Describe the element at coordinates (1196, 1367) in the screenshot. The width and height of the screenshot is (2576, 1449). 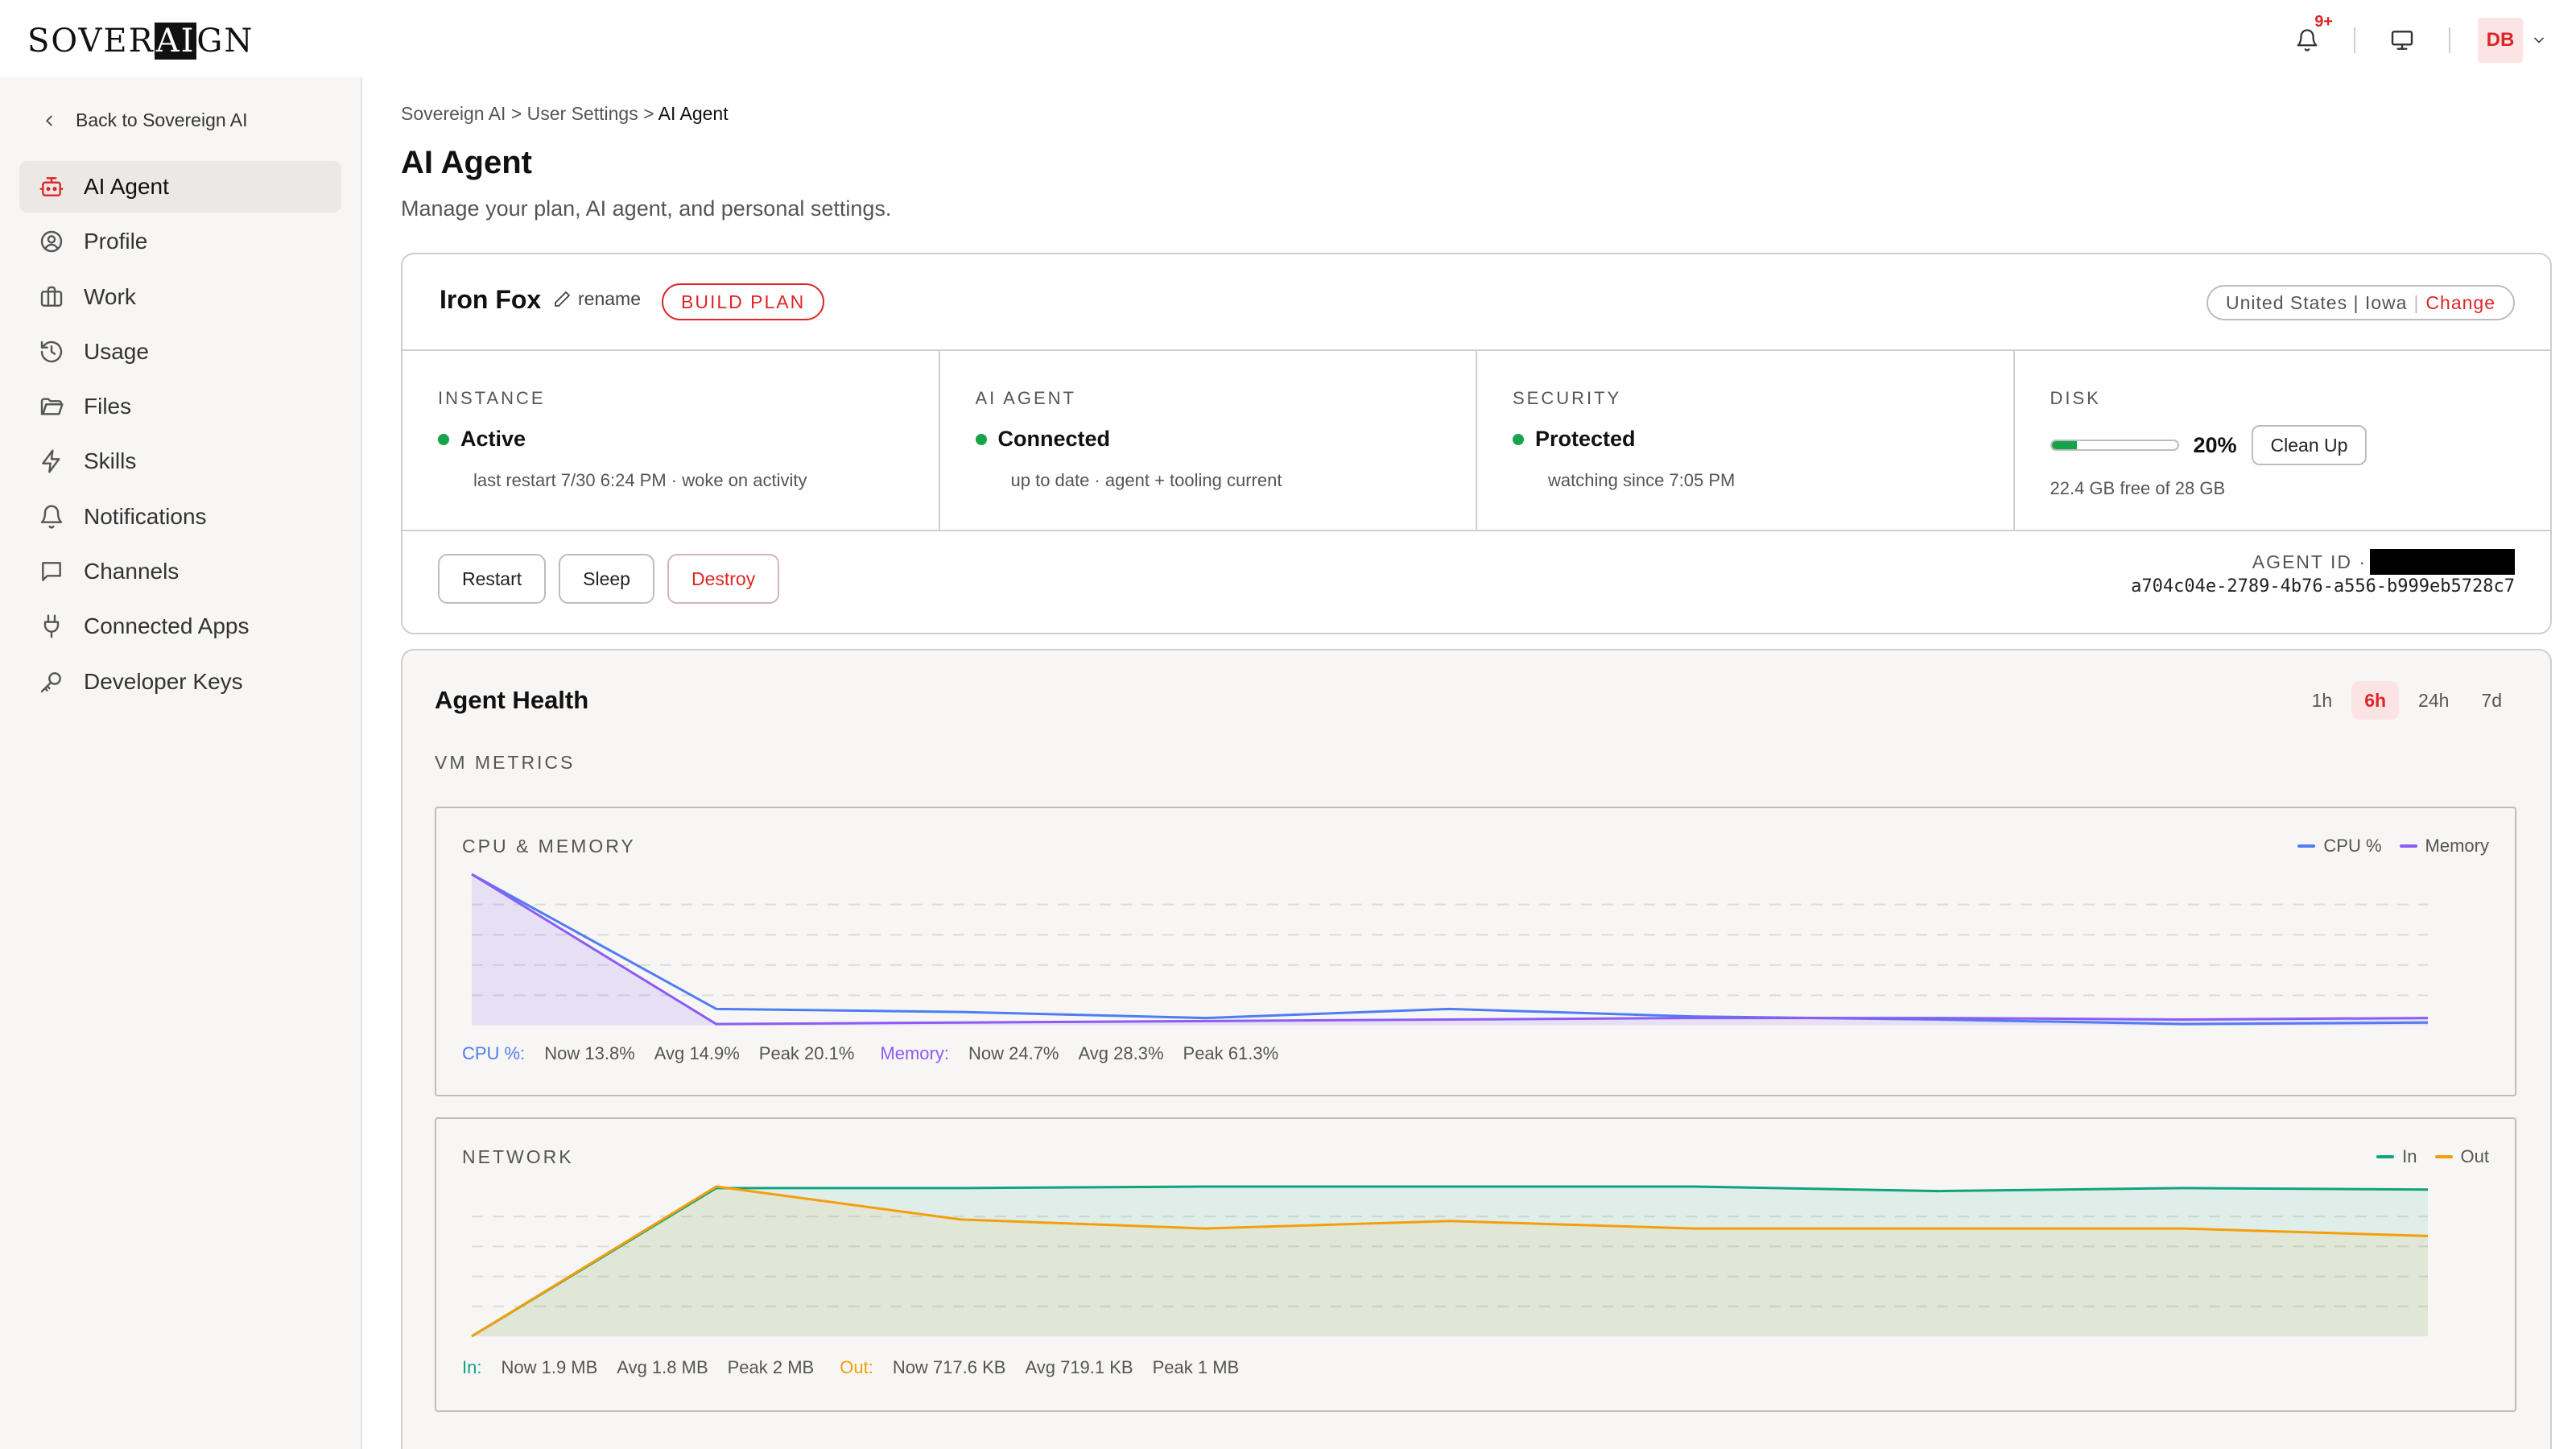
I see `out-peak: Peak 1 MB` at that location.